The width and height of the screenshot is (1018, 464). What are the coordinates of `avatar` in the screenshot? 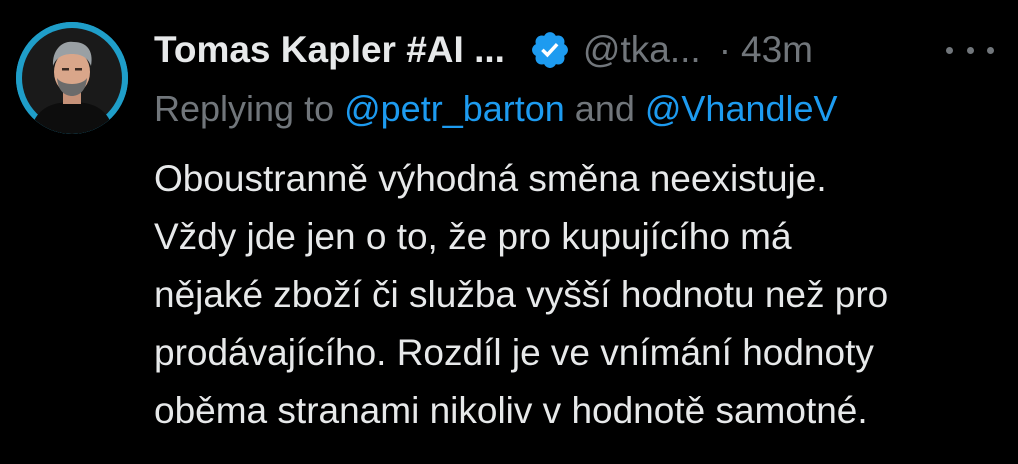 It's located at (72, 78).